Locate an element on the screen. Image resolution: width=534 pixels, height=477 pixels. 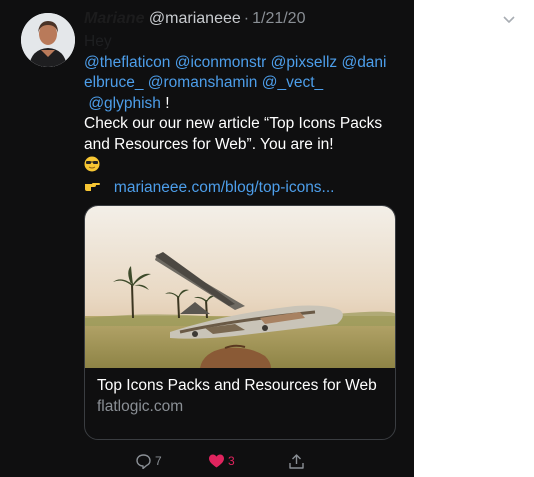
pointing-hand-emoji-icon is located at coordinates (92, 187).